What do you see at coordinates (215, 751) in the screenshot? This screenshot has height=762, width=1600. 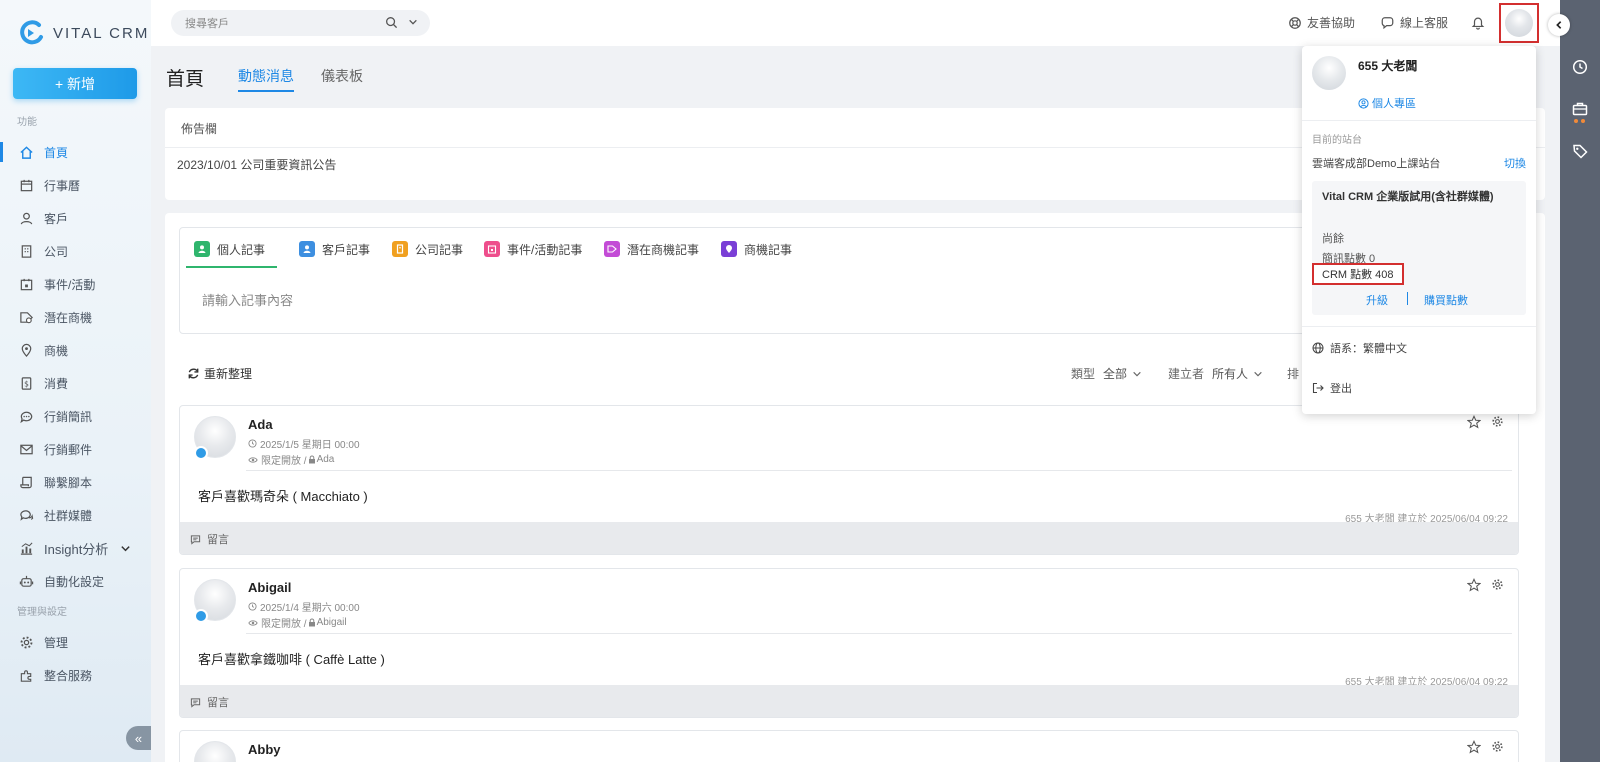 I see `avatar` at bounding box center [215, 751].